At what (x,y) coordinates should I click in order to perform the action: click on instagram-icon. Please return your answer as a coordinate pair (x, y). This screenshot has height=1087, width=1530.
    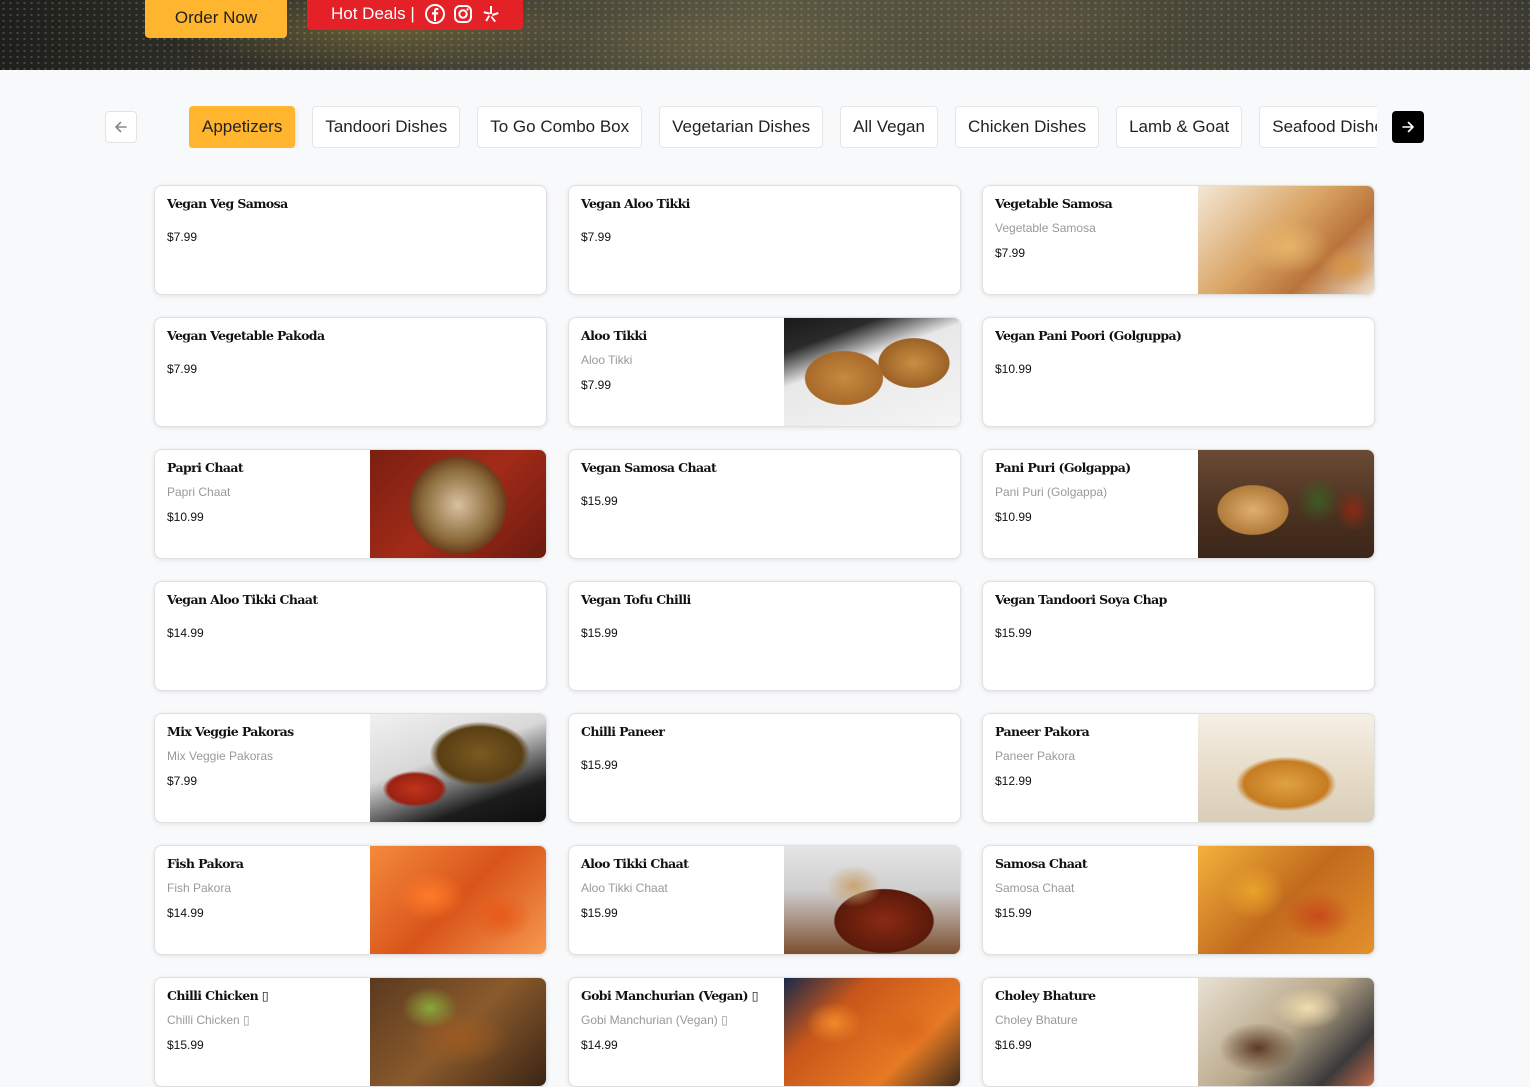
    Looking at the image, I should click on (463, 14).